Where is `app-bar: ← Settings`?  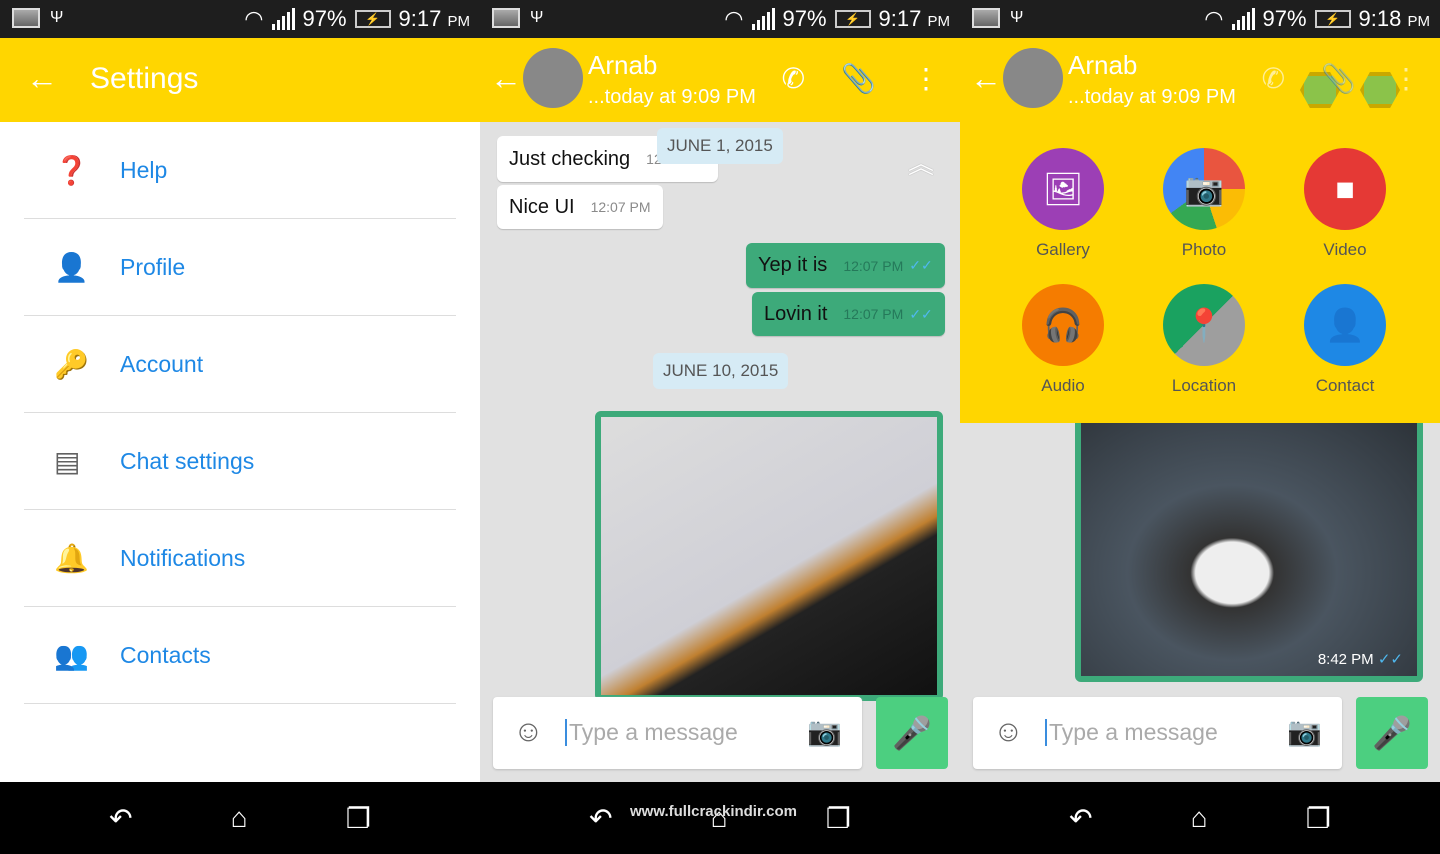
app-bar: ← Settings is located at coordinates (240, 80).